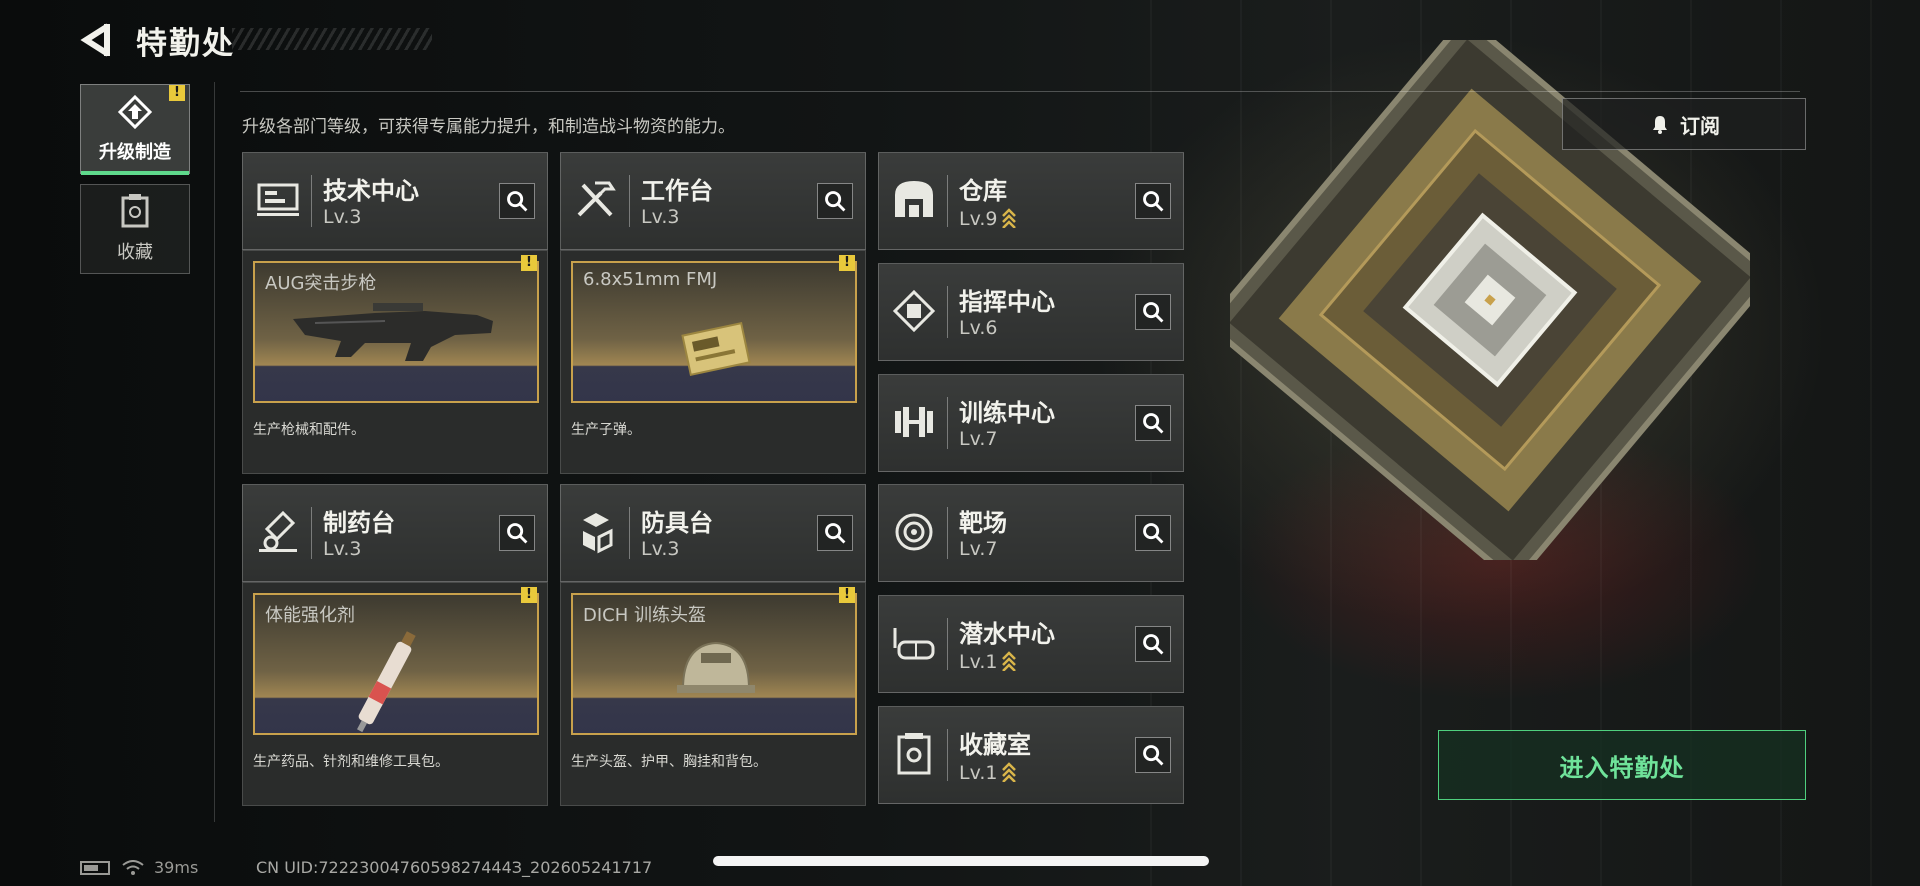 This screenshot has height=886, width=1920. I want to click on production-panel-armor: DICH 训练头盔 ! 生产头盔、护甲、胸挂和背包。, so click(713, 694).